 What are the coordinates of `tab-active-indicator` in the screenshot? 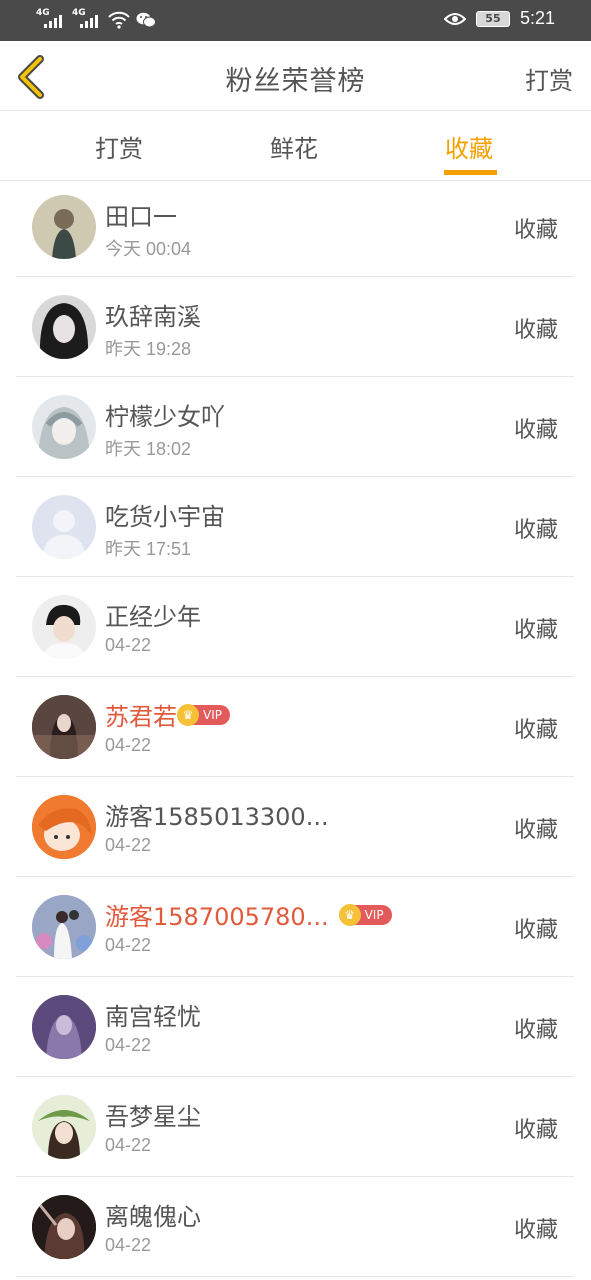 It's located at (470, 172).